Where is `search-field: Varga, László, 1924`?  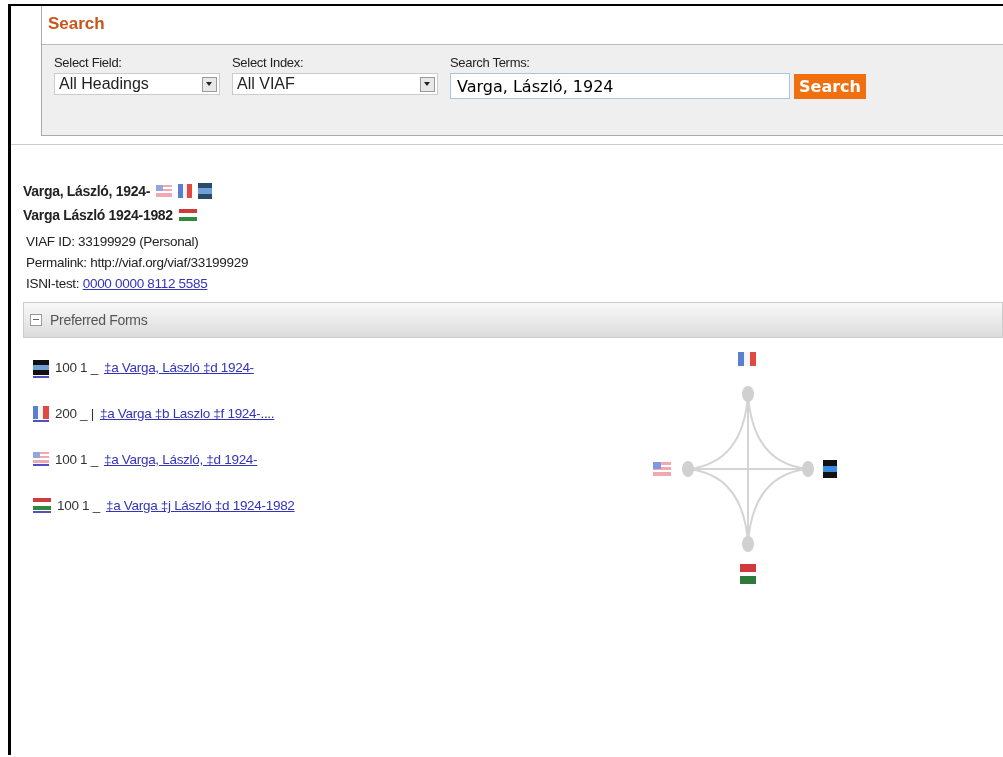 search-field: Varga, László, 1924 is located at coordinates (620, 86).